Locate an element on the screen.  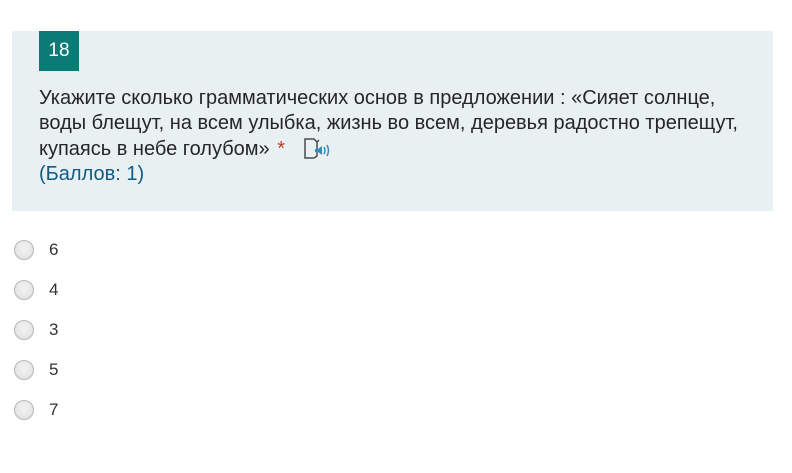
speaker-icon is located at coordinates (318, 148).